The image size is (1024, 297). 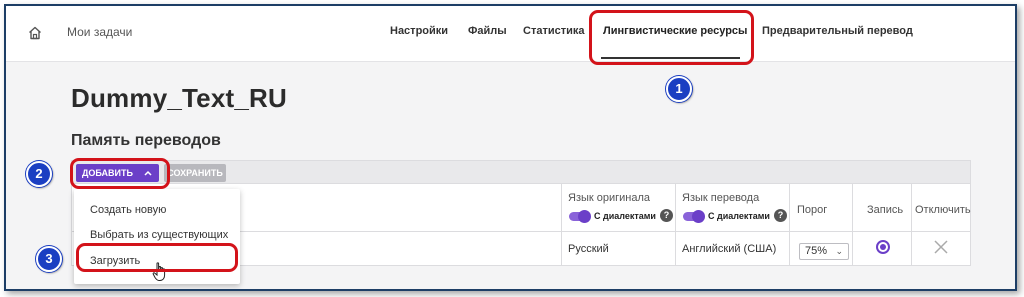 What do you see at coordinates (419, 31) in the screenshot?
I see `nav-settings: Настройки` at bounding box center [419, 31].